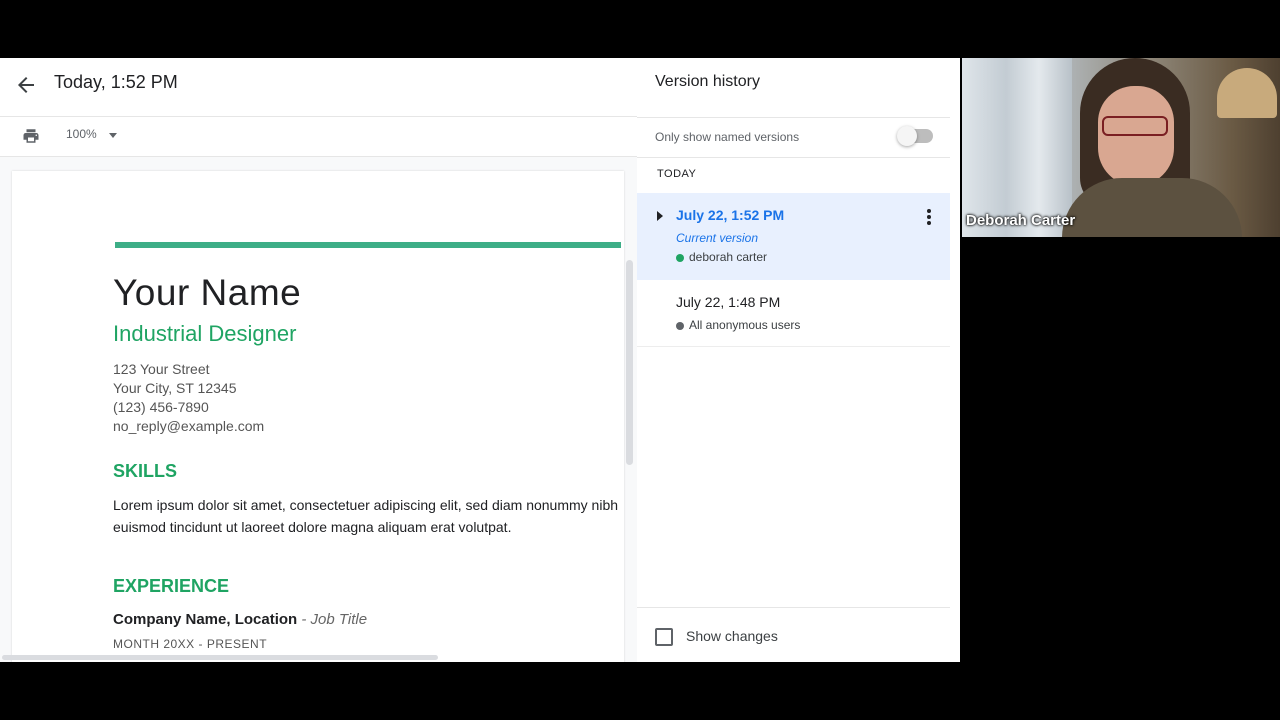 The width and height of the screenshot is (1280, 720). What do you see at coordinates (907, 136) in the screenshot?
I see `toggle-knob` at bounding box center [907, 136].